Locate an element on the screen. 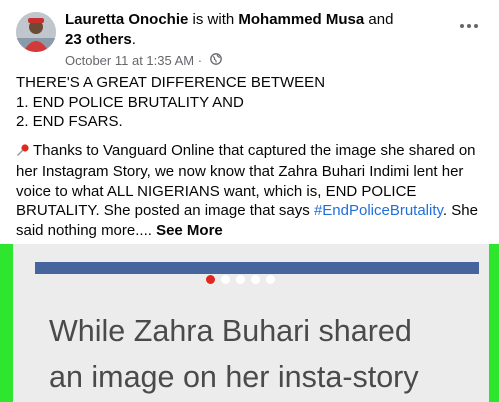 The image size is (499, 402). media-caption-line-1: While Zahra Buhari shared is located at coordinates (230, 331).